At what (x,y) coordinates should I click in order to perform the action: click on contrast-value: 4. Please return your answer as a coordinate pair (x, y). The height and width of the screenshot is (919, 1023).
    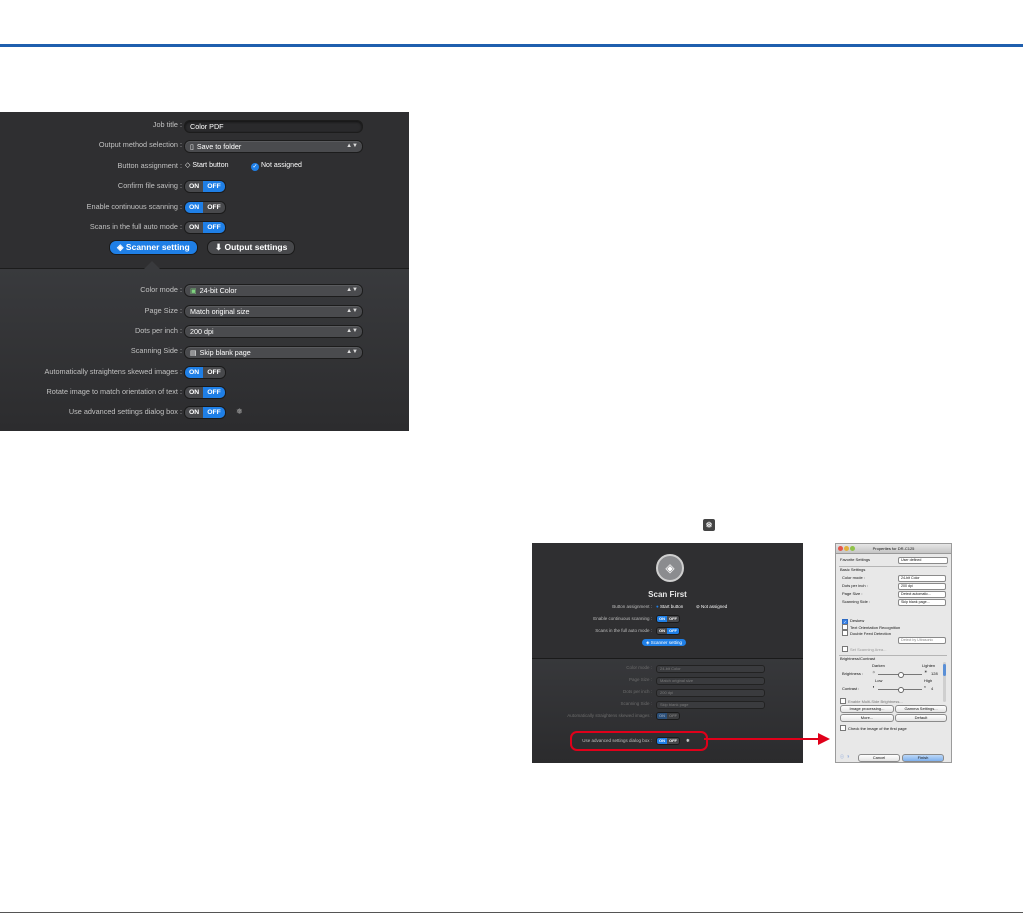
    Looking at the image, I should click on (932, 688).